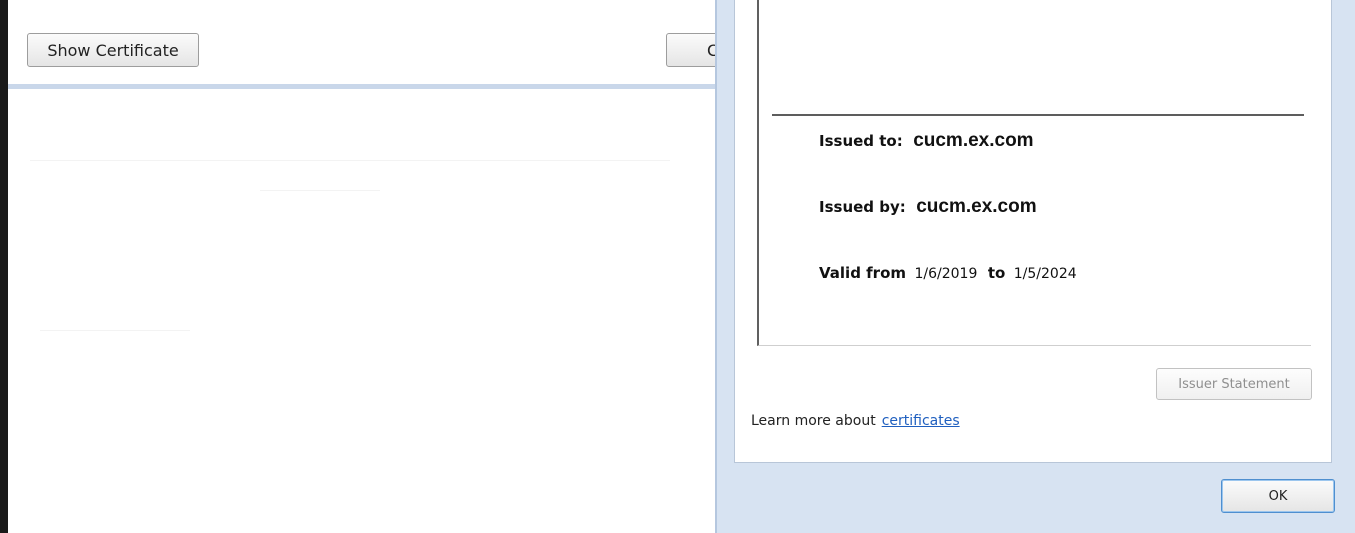  Describe the element at coordinates (973, 140) in the screenshot. I see `issued-to-value: cucm.ex.com` at that location.